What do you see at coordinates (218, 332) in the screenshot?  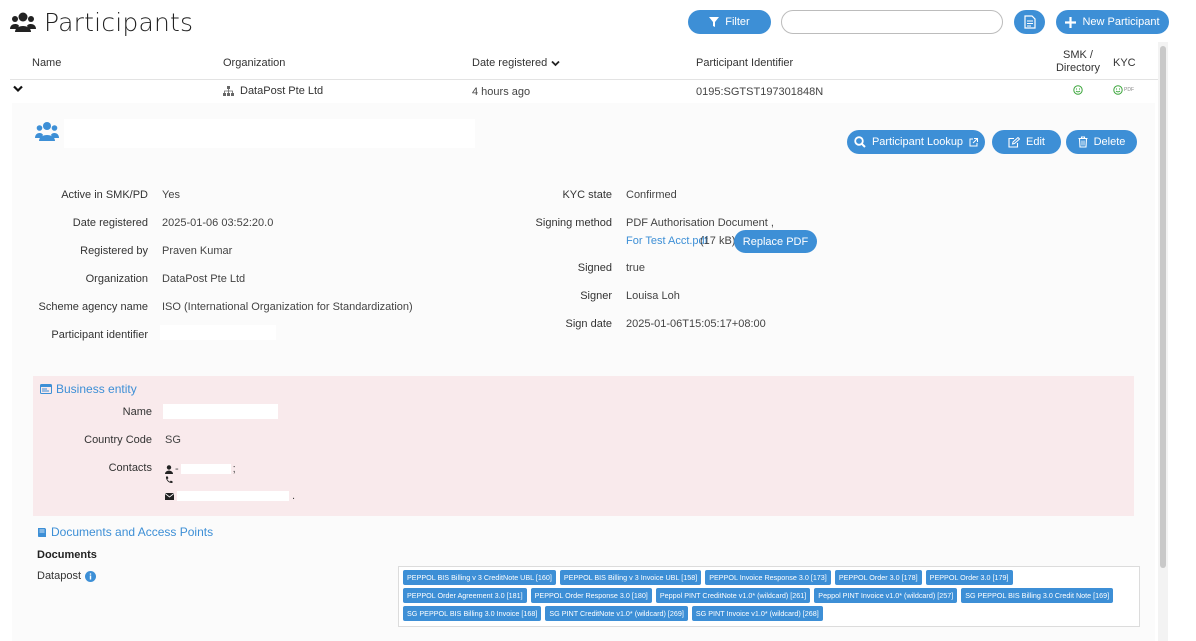 I see `participant-identifier-redacted` at bounding box center [218, 332].